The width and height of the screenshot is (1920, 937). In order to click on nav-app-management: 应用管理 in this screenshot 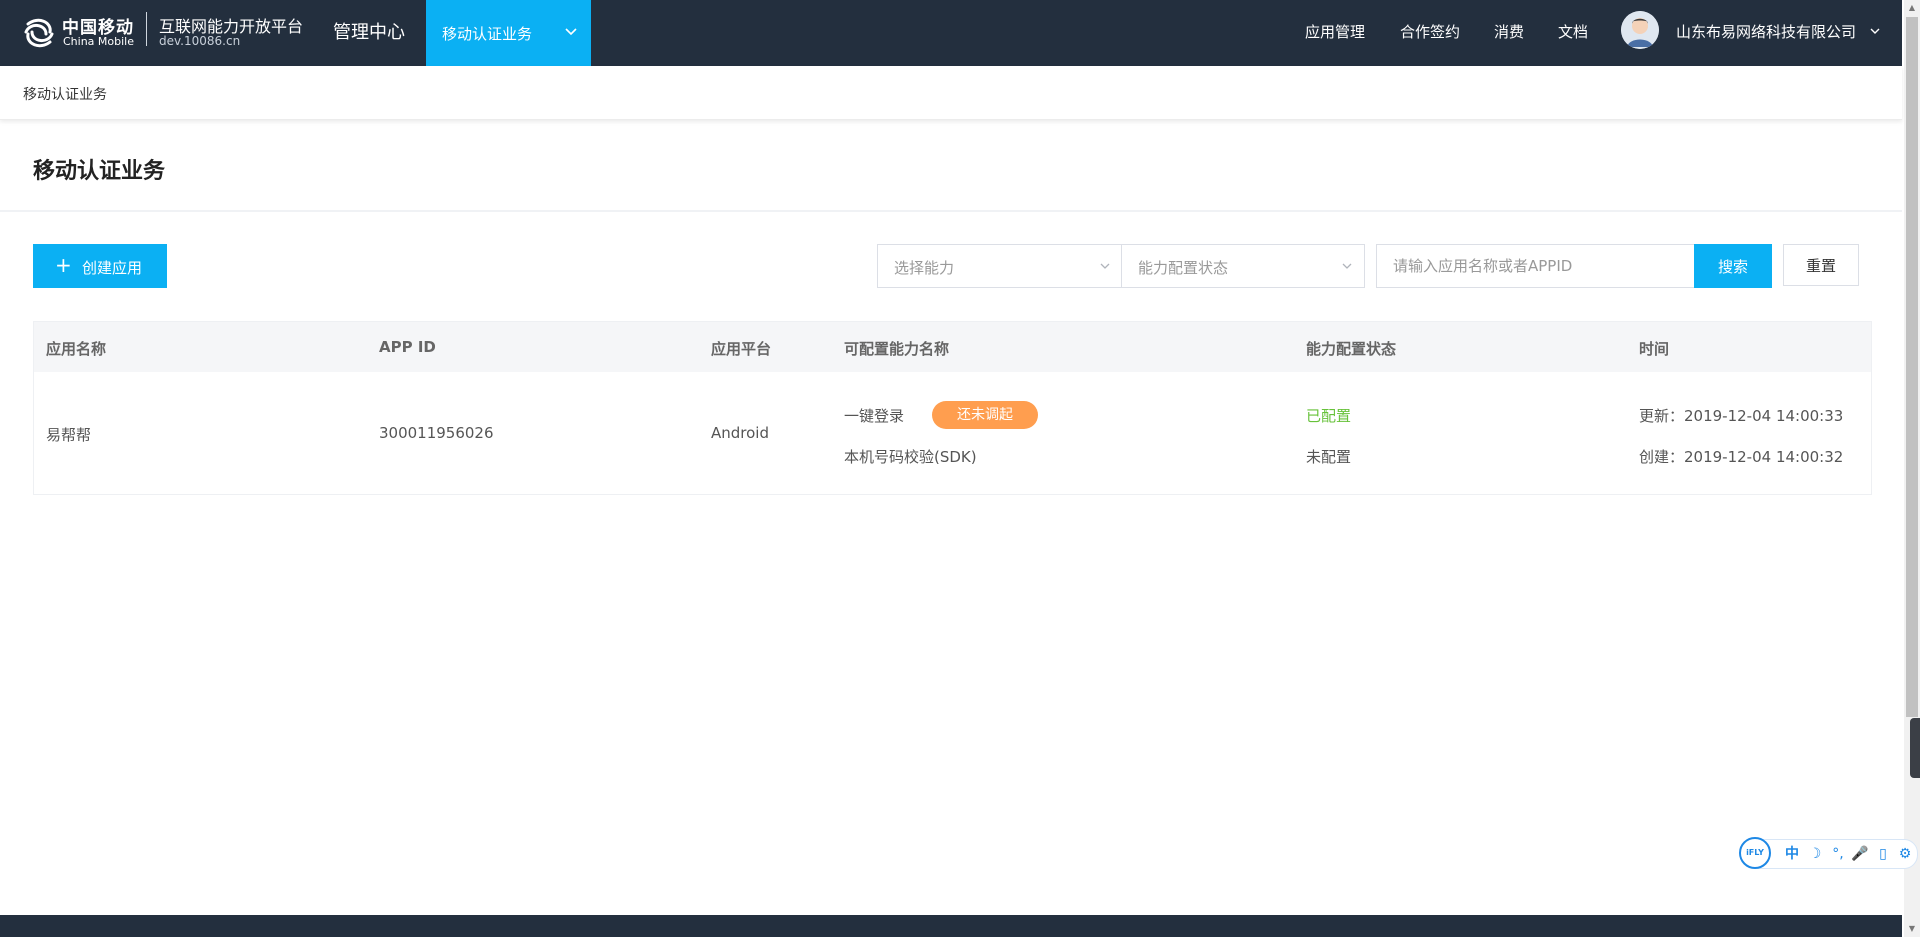, I will do `click(1335, 31)`.